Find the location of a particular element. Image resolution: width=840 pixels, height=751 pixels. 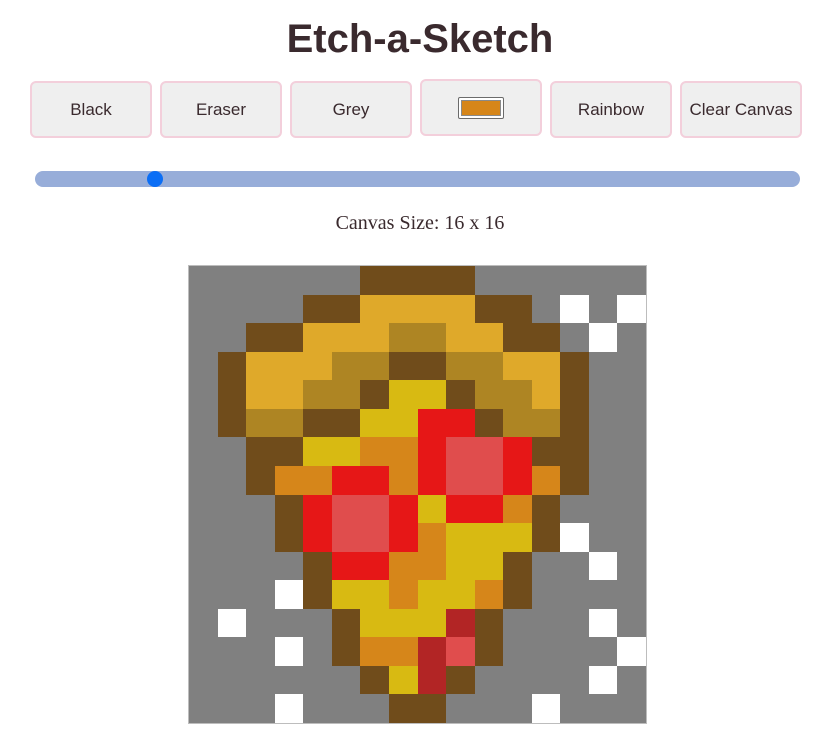

rainbow-button: Rainbow is located at coordinates (611, 109).